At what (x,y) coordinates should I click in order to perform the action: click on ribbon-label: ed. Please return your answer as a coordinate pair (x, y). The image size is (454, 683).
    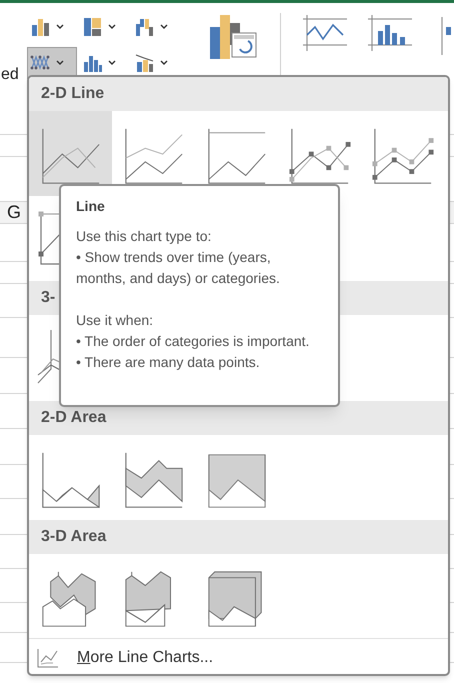
    Looking at the image, I should click on (10, 75).